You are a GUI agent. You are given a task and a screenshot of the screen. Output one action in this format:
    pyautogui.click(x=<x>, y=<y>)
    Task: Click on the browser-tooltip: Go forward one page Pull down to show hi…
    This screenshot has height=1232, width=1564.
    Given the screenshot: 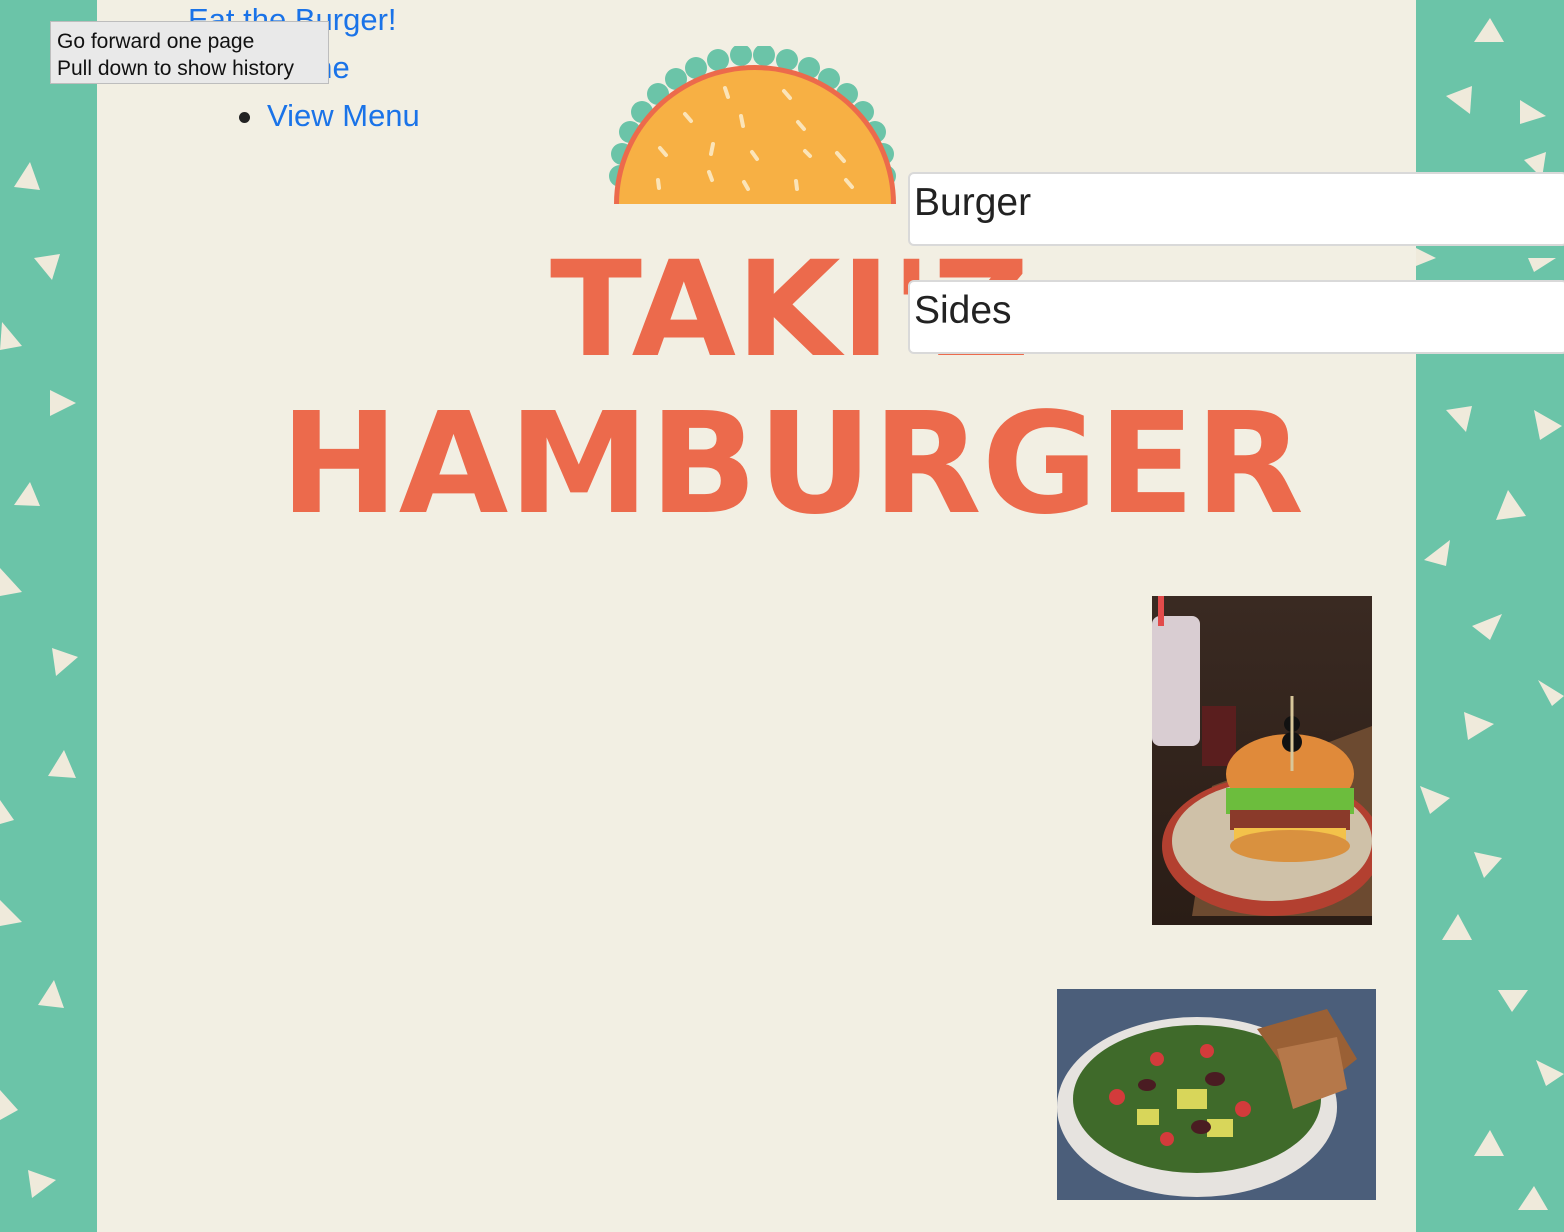 What is the action you would take?
    pyautogui.click(x=189, y=52)
    